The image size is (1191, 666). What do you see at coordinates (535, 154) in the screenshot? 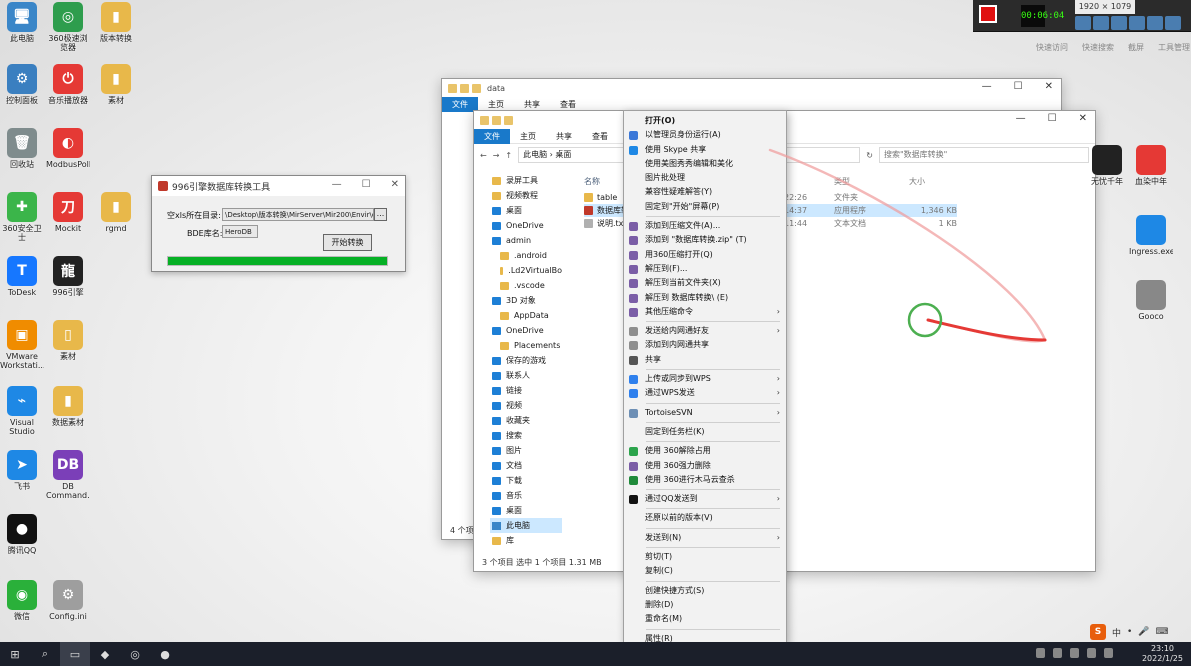
I see `breadcrumb-pc: 此电脑` at bounding box center [535, 154].